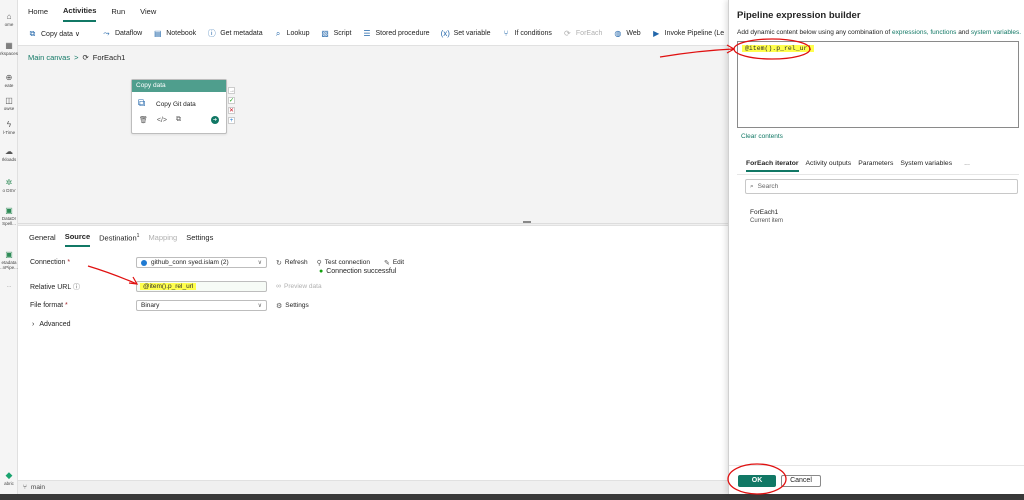 This screenshot has width=1024, height=500. Describe the element at coordinates (25, 487) in the screenshot. I see `branch-icon: ⑂` at that location.